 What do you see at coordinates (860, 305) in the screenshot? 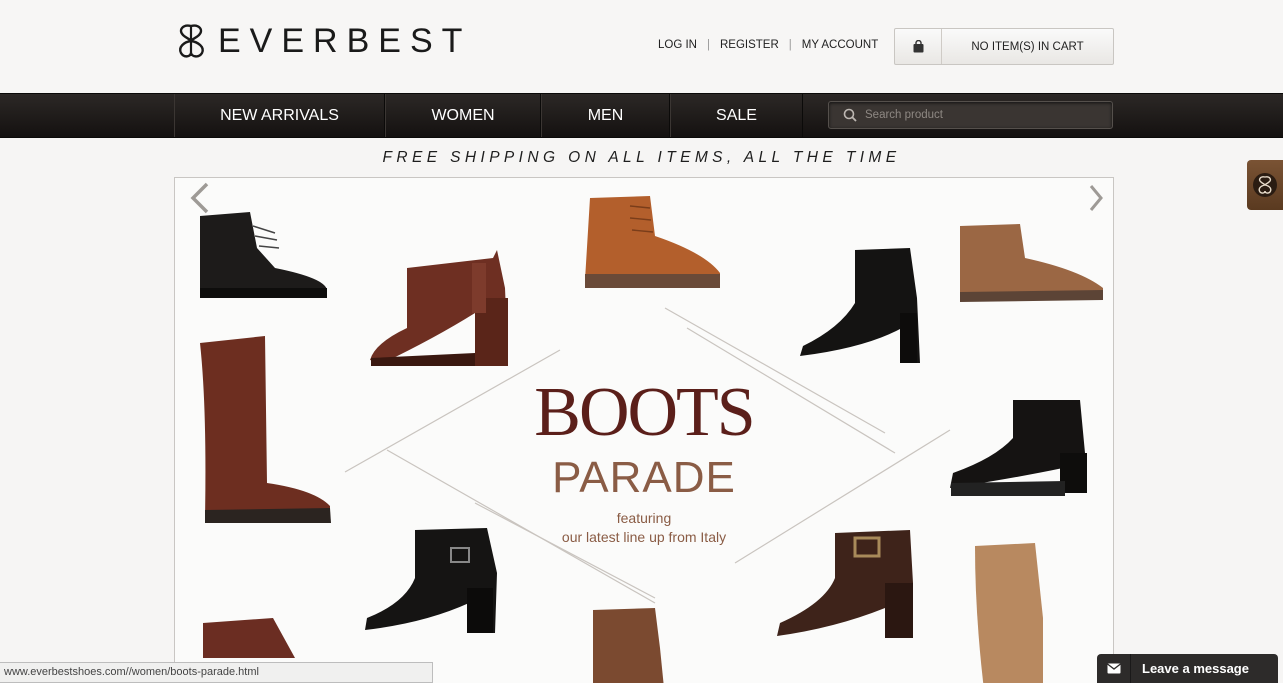
I see `boot-black-pointed` at bounding box center [860, 305].